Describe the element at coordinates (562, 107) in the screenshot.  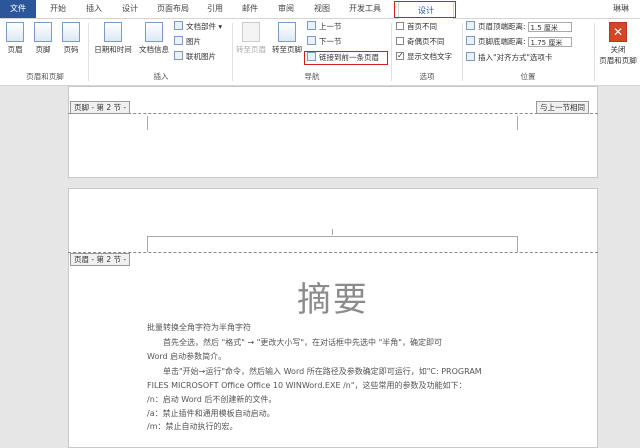
I see `same-as-previous-tag: 与上一节相同` at that location.